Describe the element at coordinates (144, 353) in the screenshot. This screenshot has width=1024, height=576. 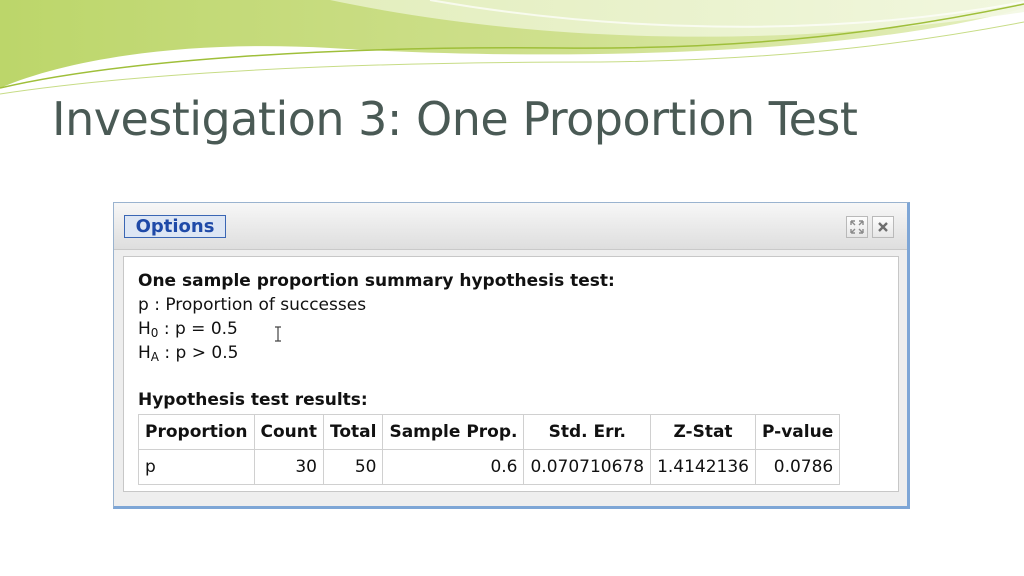
I see `ha-symbol: H` at that location.